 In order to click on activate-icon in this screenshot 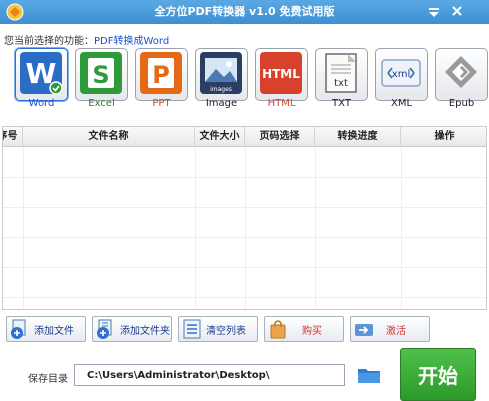, I will do `click(364, 330)`.